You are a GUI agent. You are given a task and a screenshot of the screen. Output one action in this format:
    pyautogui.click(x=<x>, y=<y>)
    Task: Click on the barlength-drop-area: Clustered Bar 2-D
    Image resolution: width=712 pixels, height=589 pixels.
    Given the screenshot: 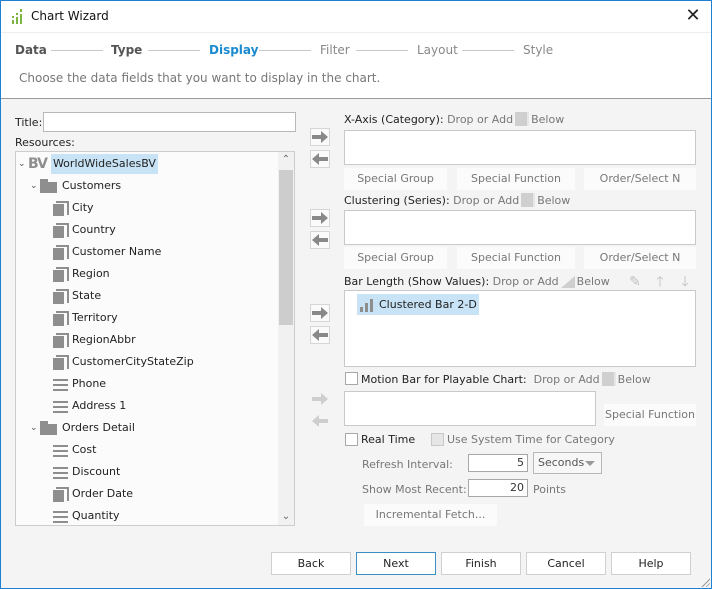 What is the action you would take?
    pyautogui.click(x=520, y=328)
    